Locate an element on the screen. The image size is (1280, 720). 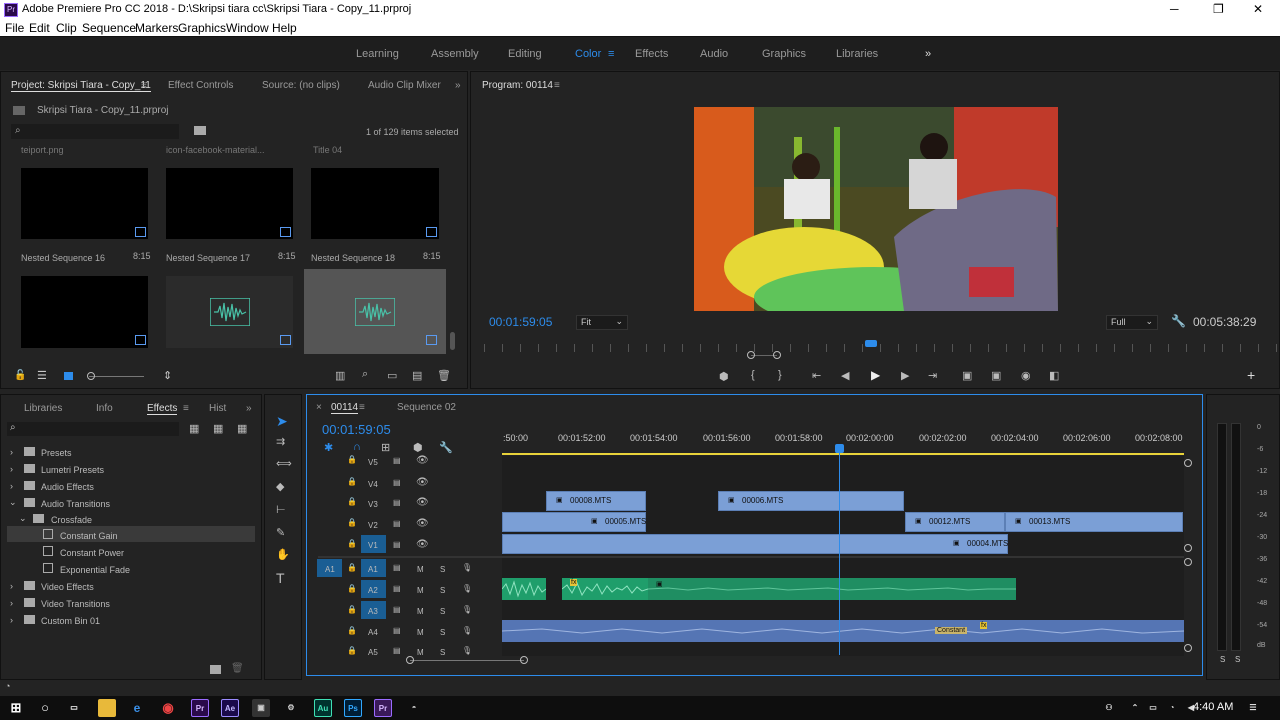
tab-libraries: Libraries is located at coordinates (43, 408).